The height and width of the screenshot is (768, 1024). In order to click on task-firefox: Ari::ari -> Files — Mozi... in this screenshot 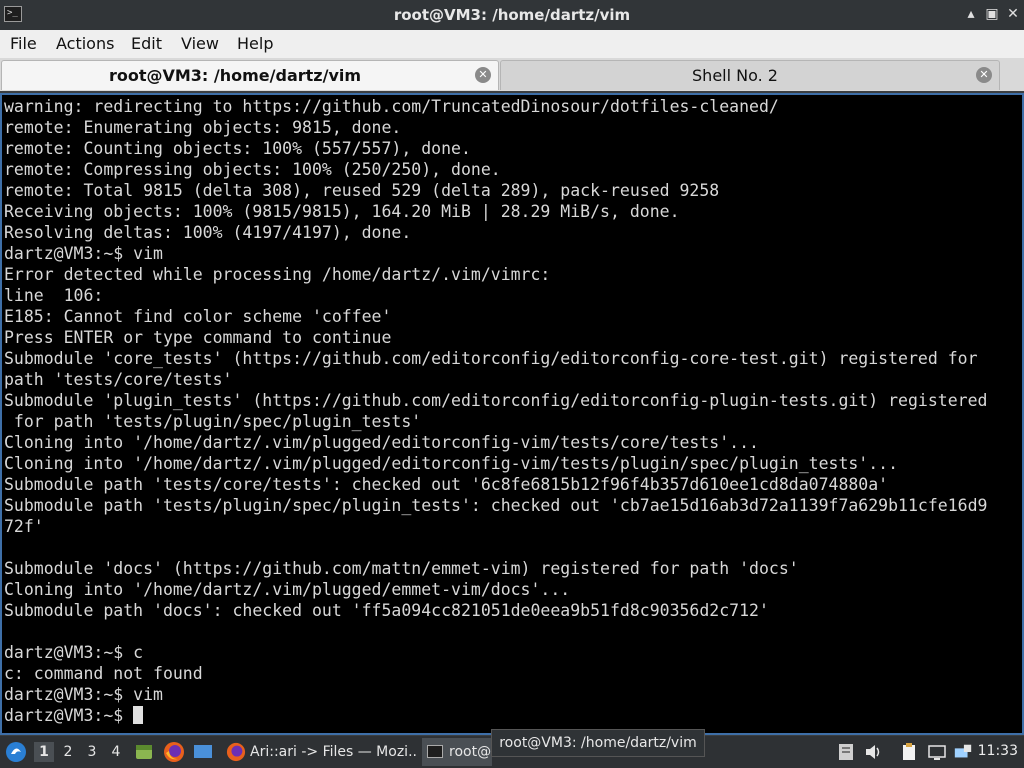, I will do `click(320, 752)`.